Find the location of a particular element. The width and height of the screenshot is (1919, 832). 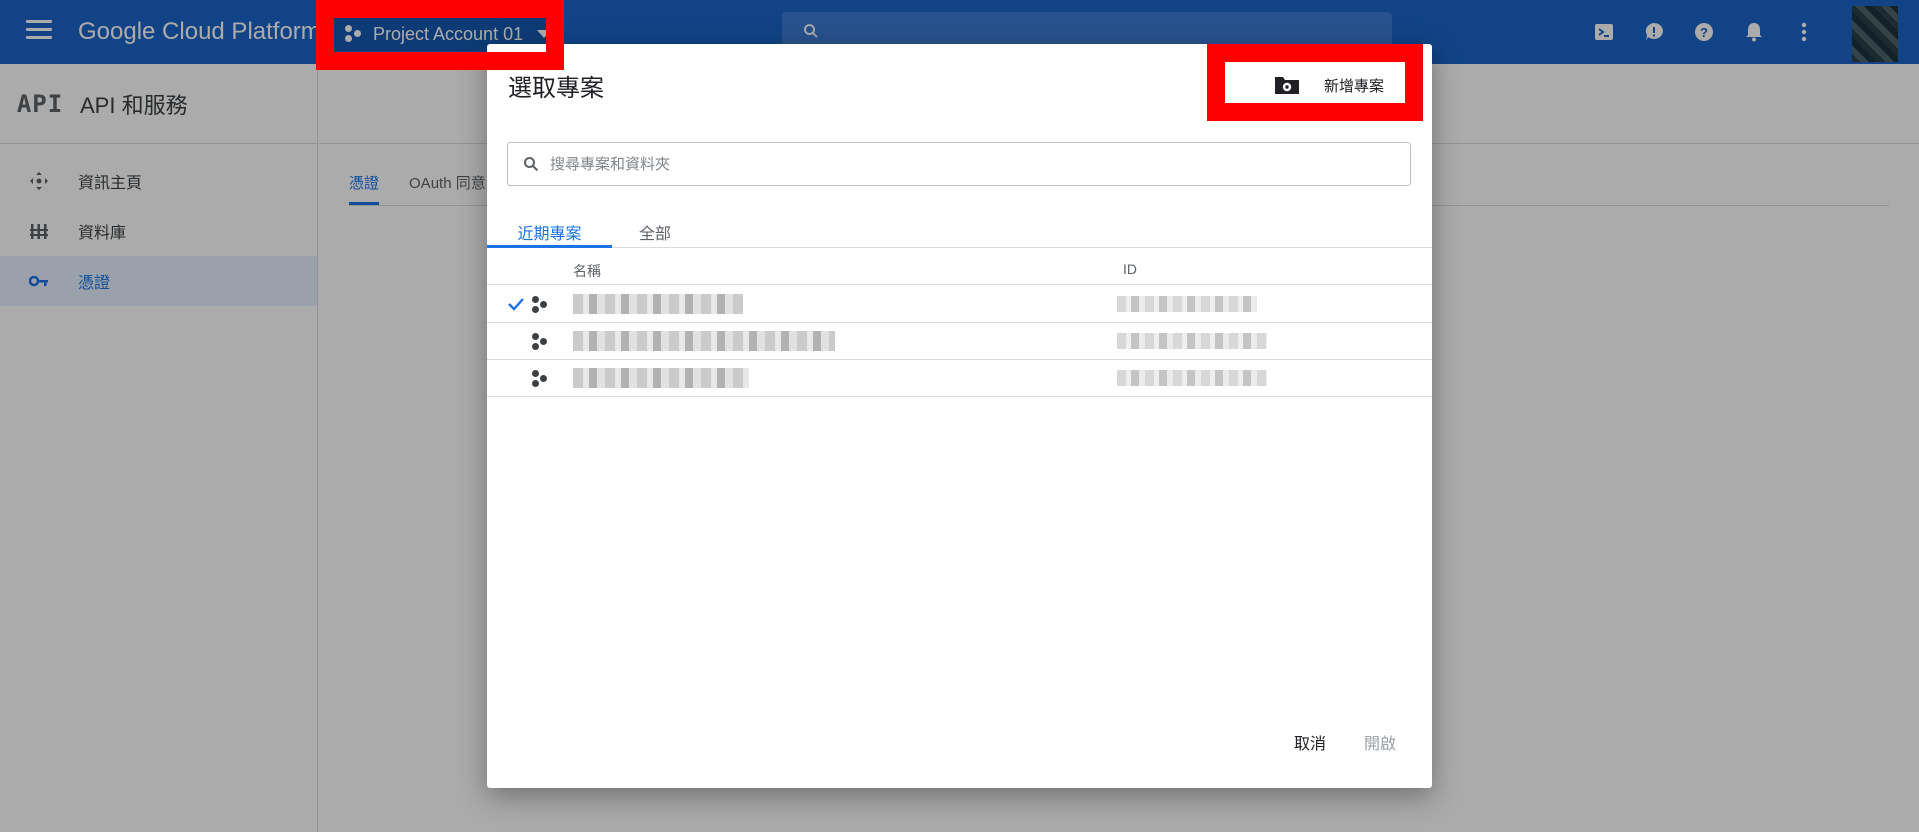

project-search-input is located at coordinates (970, 164).